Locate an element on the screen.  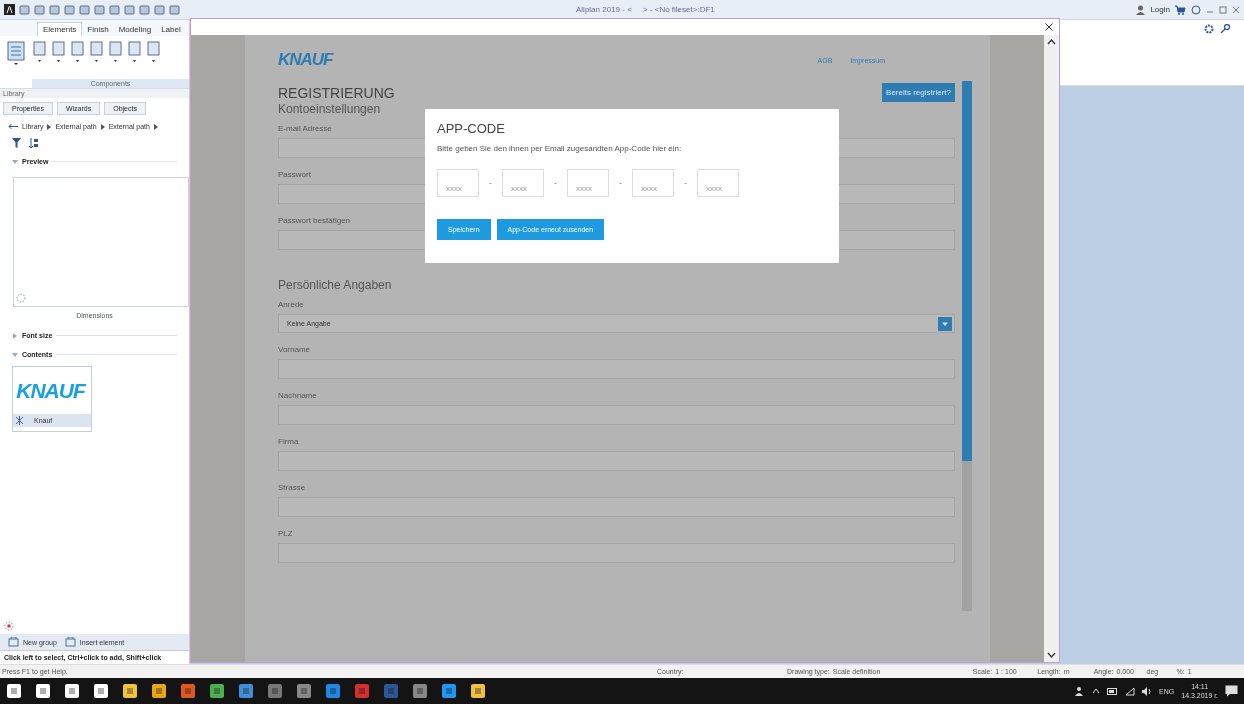
window-title: Allplan 2019 - < > - <No fileset>:DF1 is located at coordinates (645, 9).